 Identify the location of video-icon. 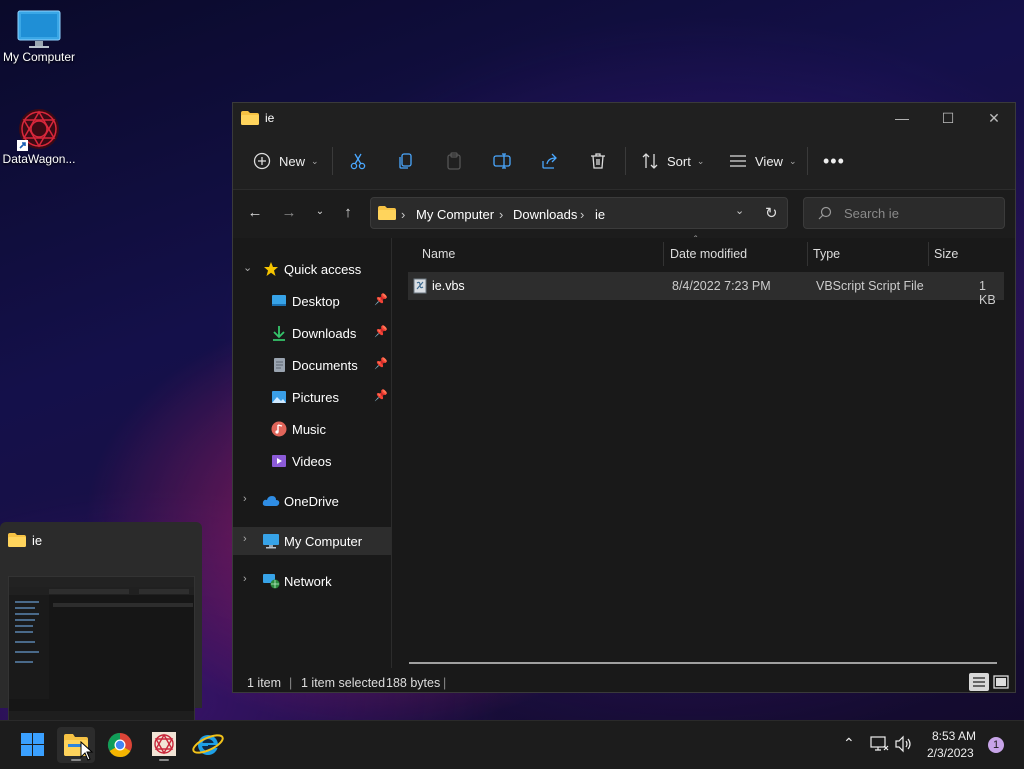
(279, 461).